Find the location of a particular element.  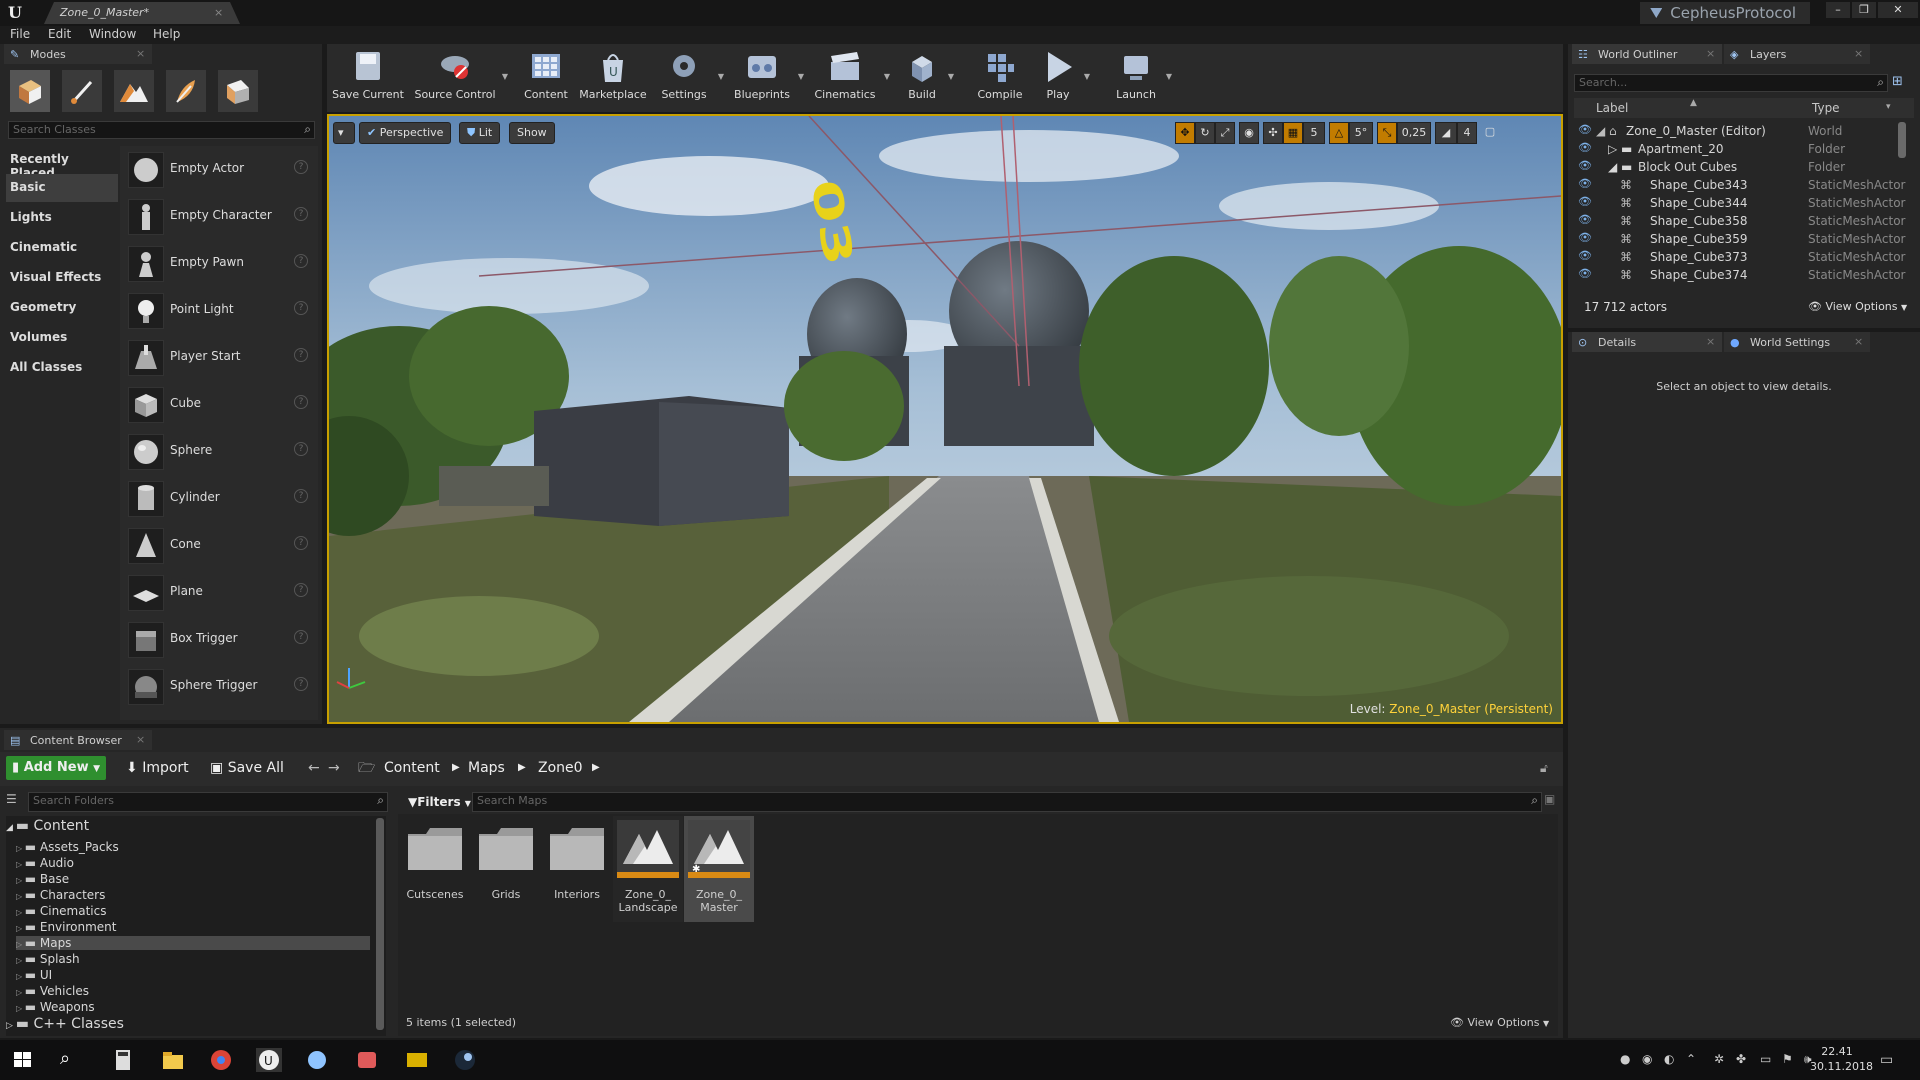

outliner-row: 👁︎ ⌘ Shape_Cube374 StaticMeshActor is located at coordinates (1739, 275).